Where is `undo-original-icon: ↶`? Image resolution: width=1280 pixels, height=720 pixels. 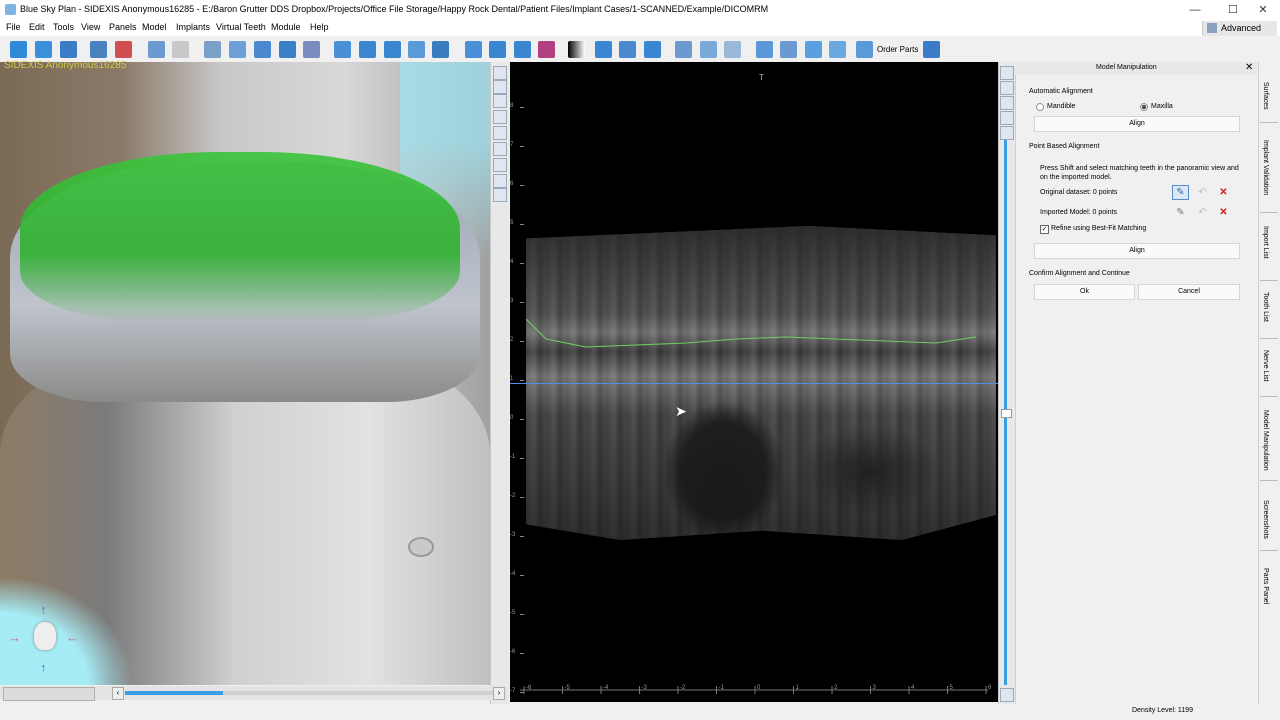
undo-original-icon: ↶ is located at coordinates (1202, 192).